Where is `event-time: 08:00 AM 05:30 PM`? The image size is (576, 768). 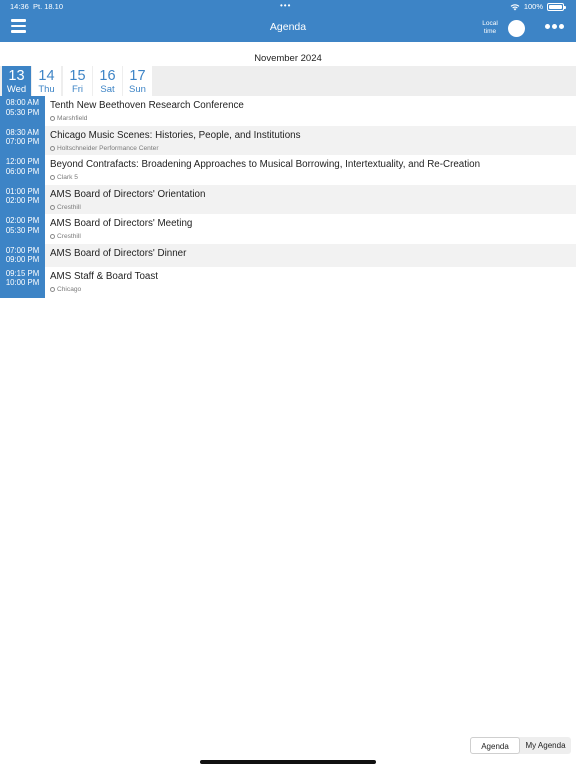
event-time: 08:00 AM 05:30 PM is located at coordinates (22, 111).